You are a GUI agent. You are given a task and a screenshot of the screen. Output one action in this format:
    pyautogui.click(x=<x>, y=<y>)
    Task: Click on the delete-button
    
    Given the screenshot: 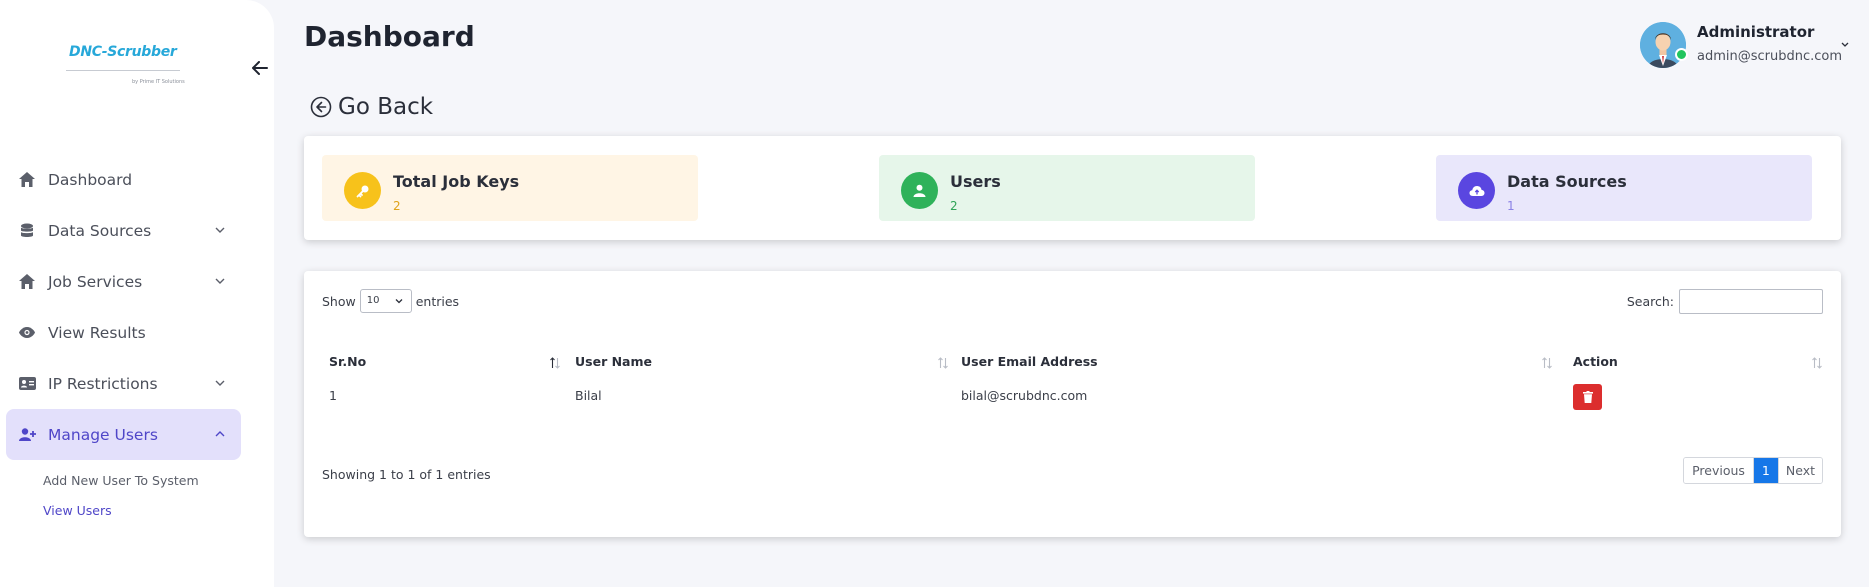 What is the action you would take?
    pyautogui.click(x=1587, y=397)
    